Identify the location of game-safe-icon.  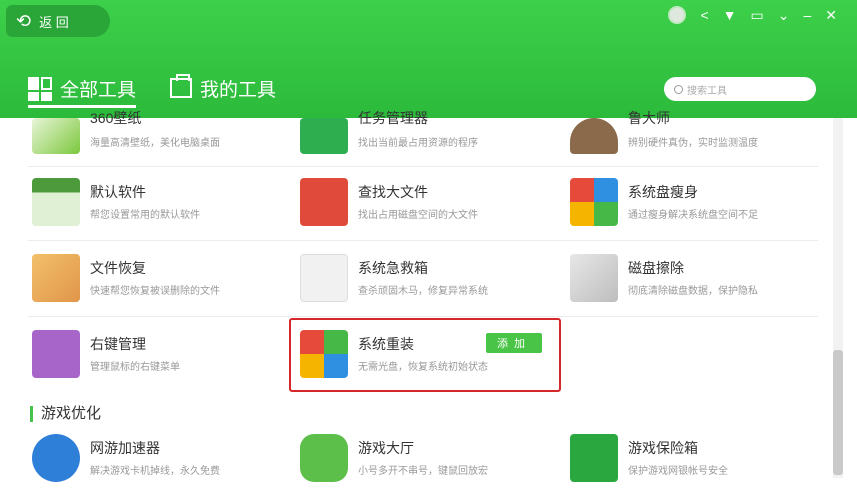
(594, 458).